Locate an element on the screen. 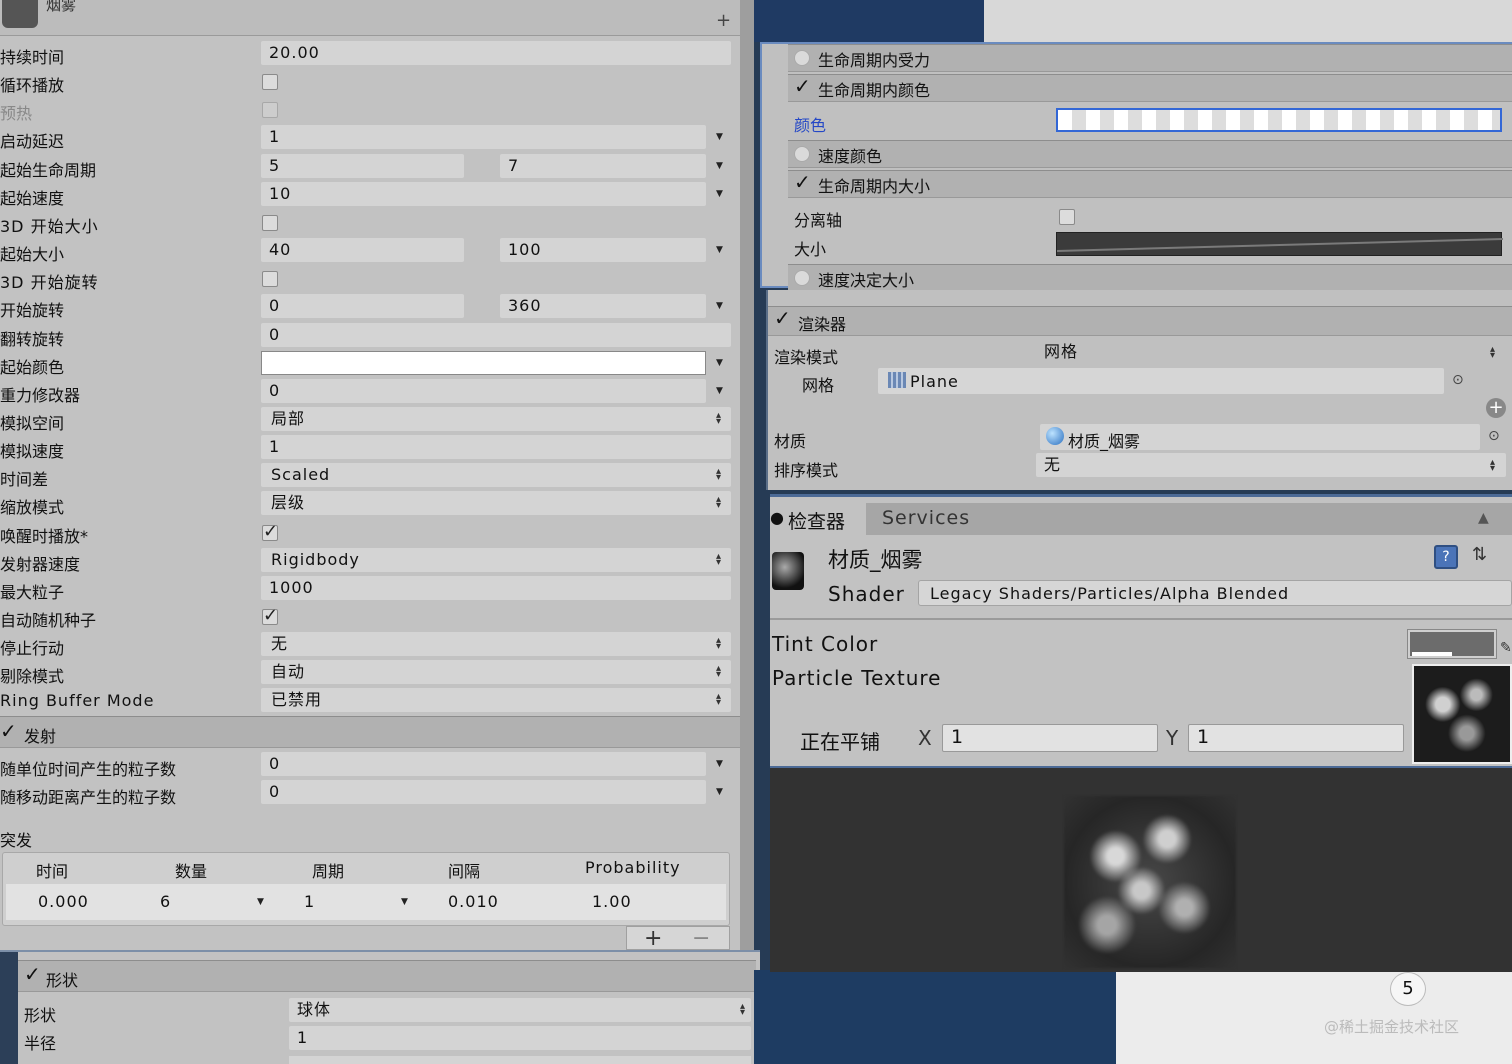 This screenshot has height=1064, width=1512. burst-cycles-arrow: ▼ is located at coordinates (404, 902).